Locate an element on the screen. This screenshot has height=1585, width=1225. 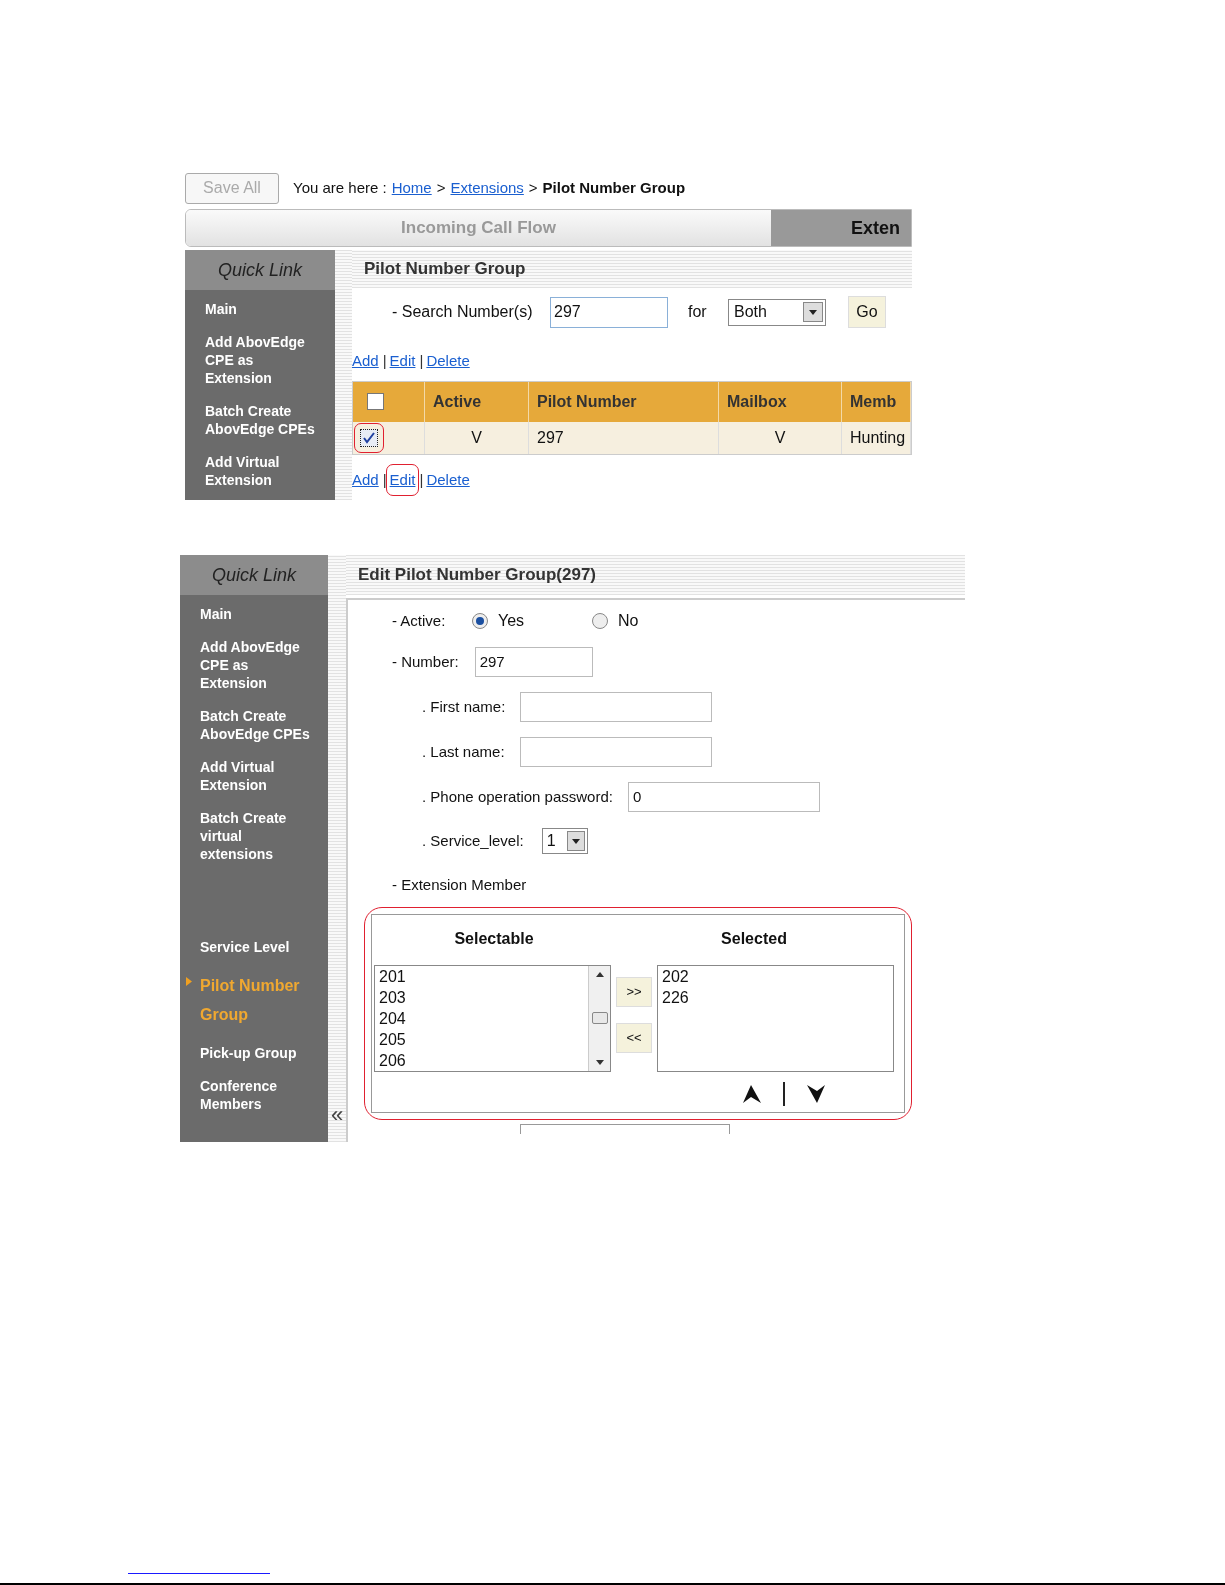
field-label: . First name: is located at coordinates (464, 706).